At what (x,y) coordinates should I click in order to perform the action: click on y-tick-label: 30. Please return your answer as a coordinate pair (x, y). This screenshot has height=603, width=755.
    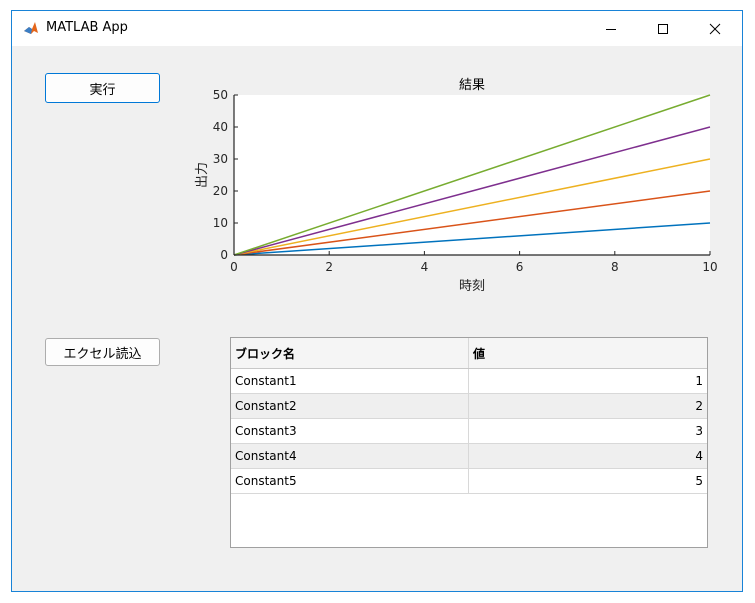
    Looking at the image, I should click on (220, 159).